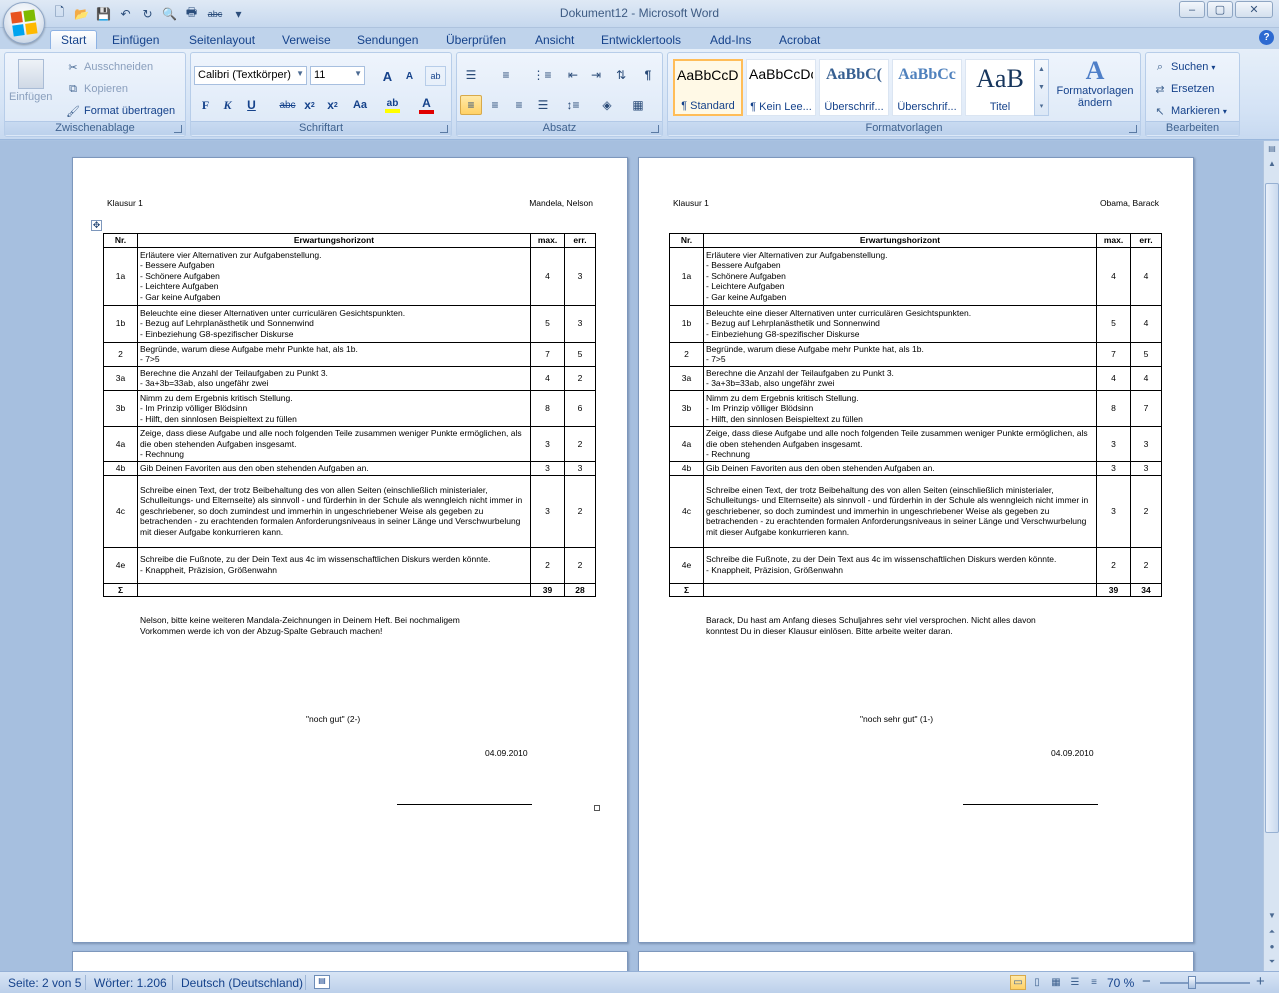  Describe the element at coordinates (799, 39) in the screenshot. I see `tab-acrobat: Acrobat` at that location.